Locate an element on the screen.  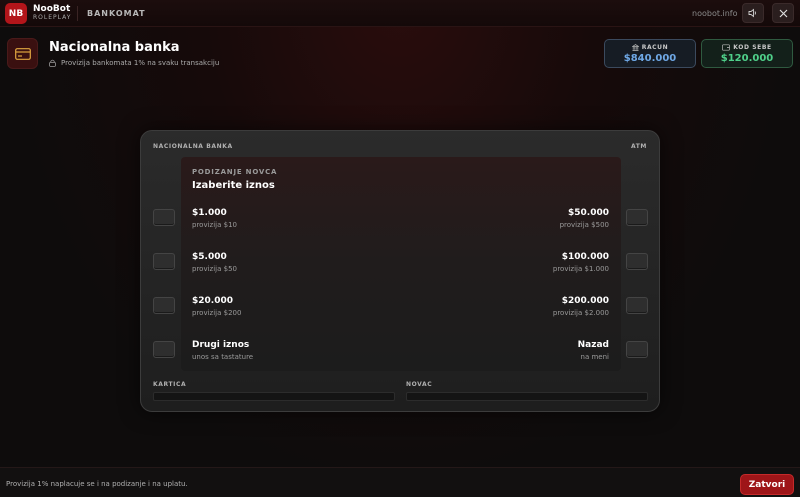
option-100000: $100.000 provizija $1.000 is located at coordinates (581, 262).